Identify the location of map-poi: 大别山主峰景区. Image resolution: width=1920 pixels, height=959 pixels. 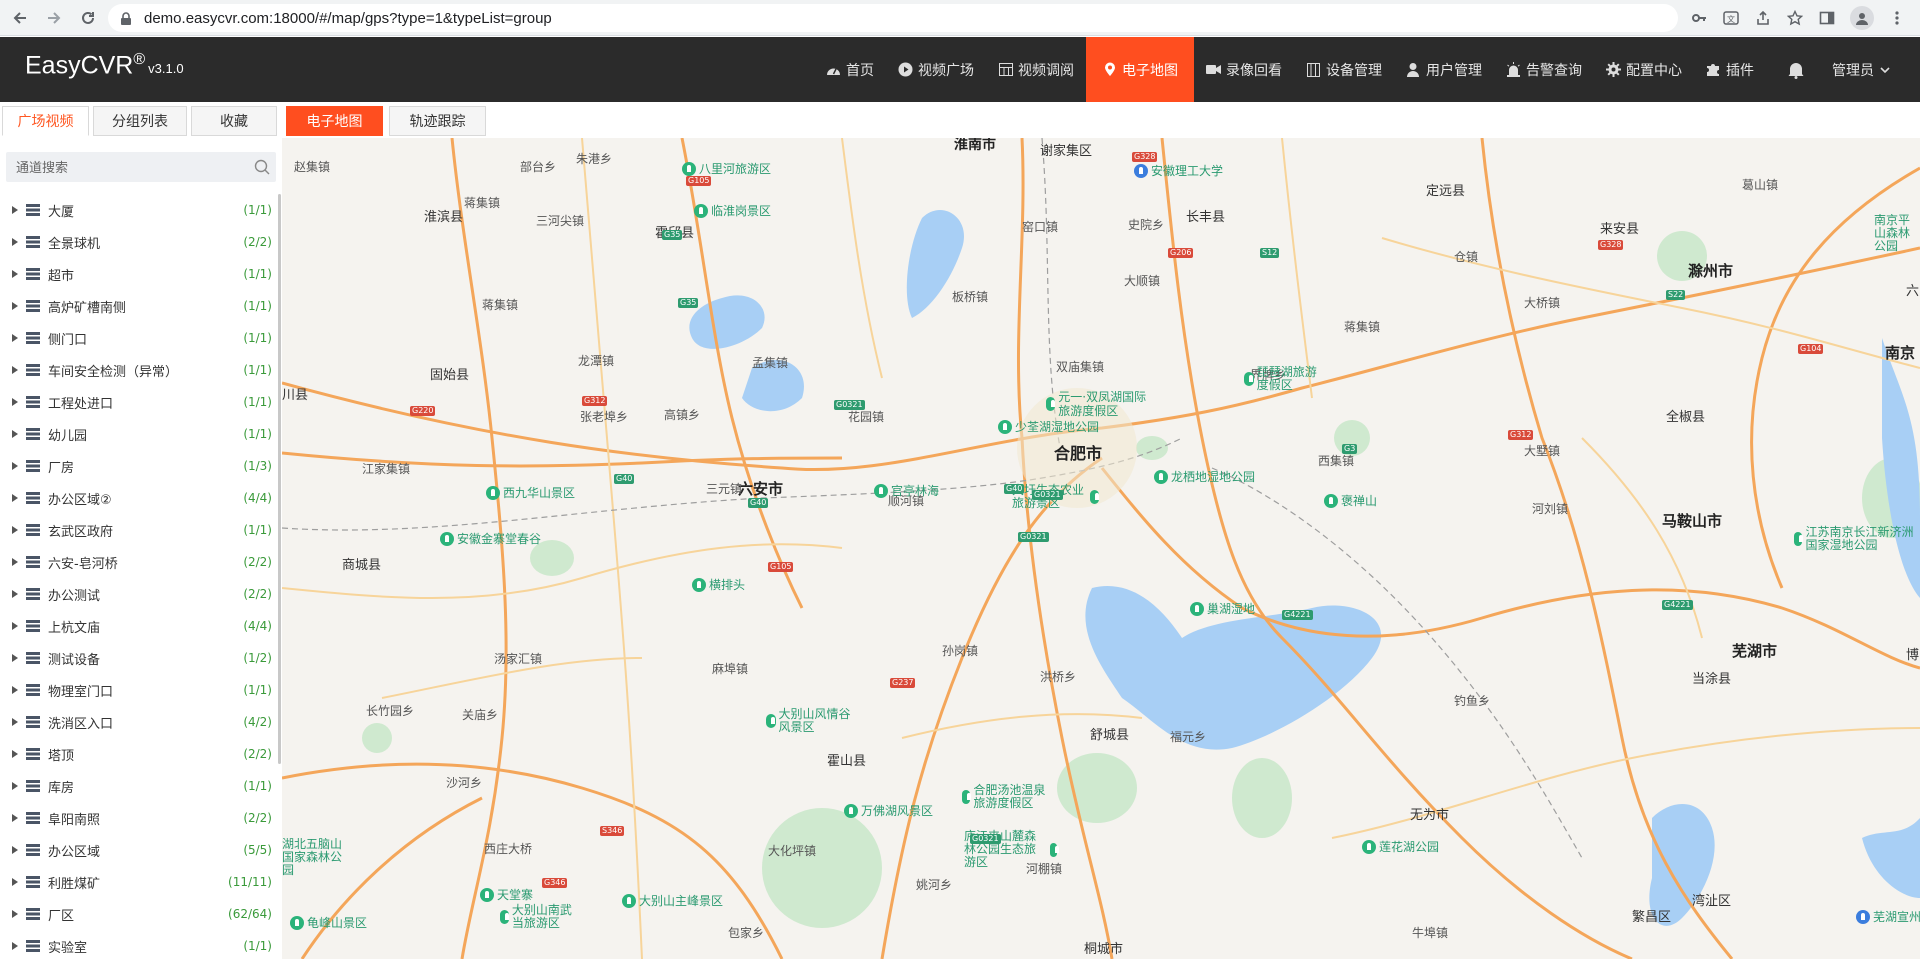
(672, 900).